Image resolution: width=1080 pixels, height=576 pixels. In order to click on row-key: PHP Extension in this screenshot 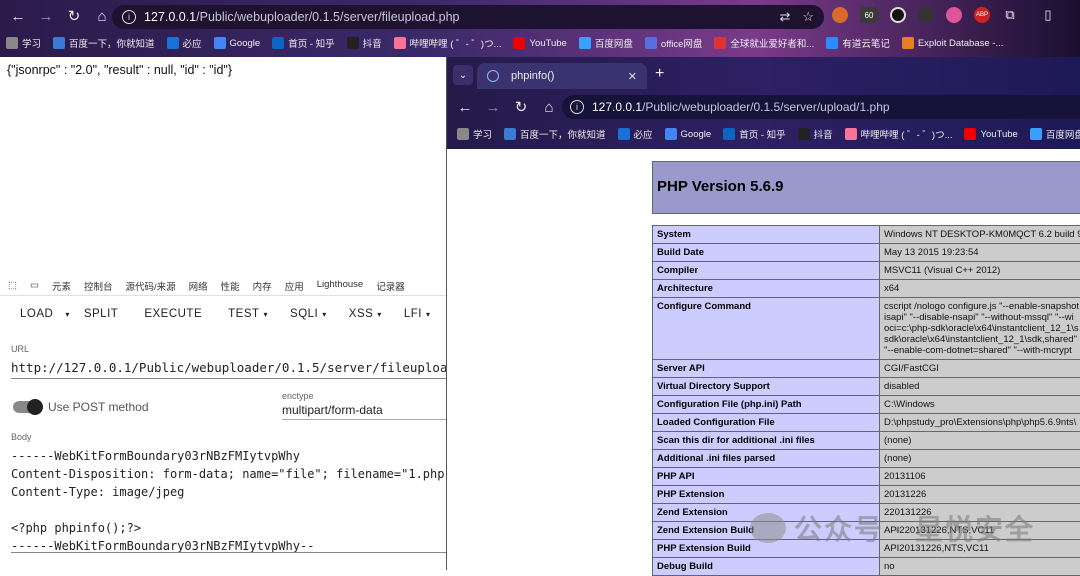, I will do `click(766, 495)`.